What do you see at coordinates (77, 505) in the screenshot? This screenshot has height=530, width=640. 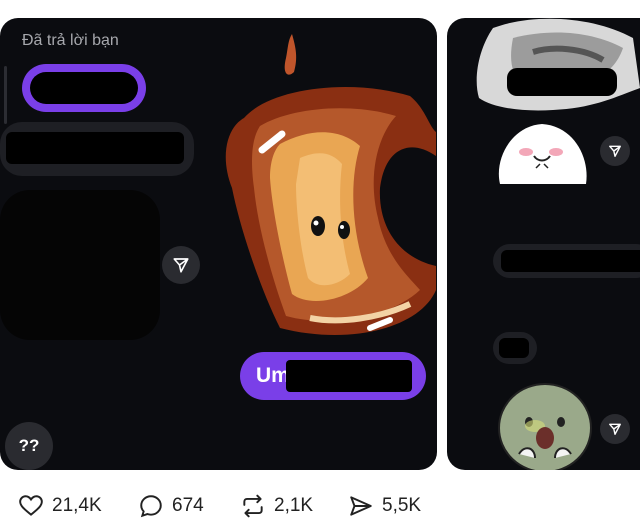 I see `like-count: 21,4K` at bounding box center [77, 505].